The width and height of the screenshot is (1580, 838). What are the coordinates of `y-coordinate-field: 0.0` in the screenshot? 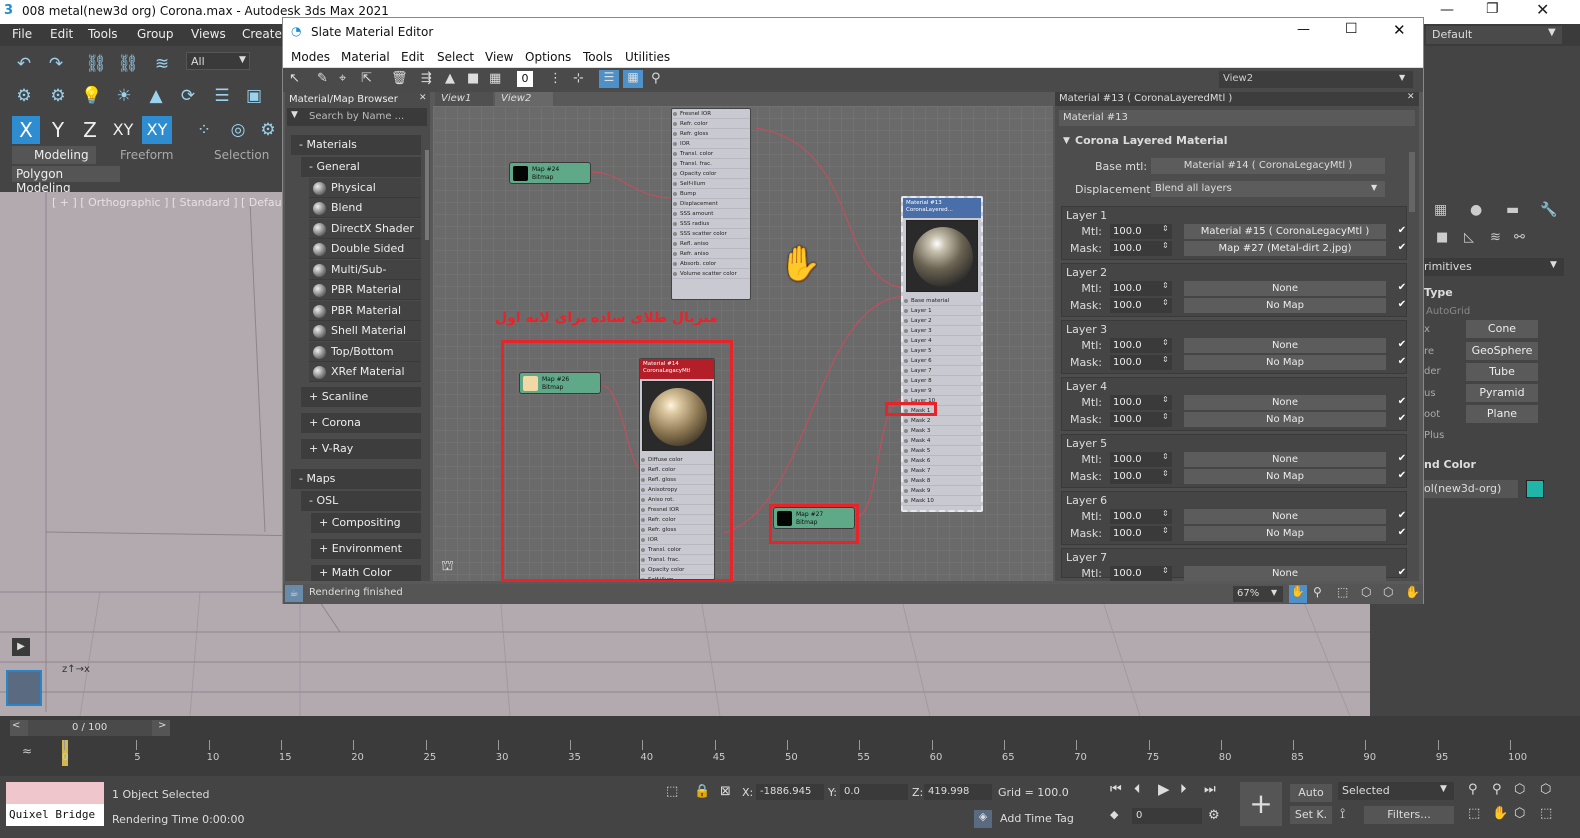 It's located at (874, 792).